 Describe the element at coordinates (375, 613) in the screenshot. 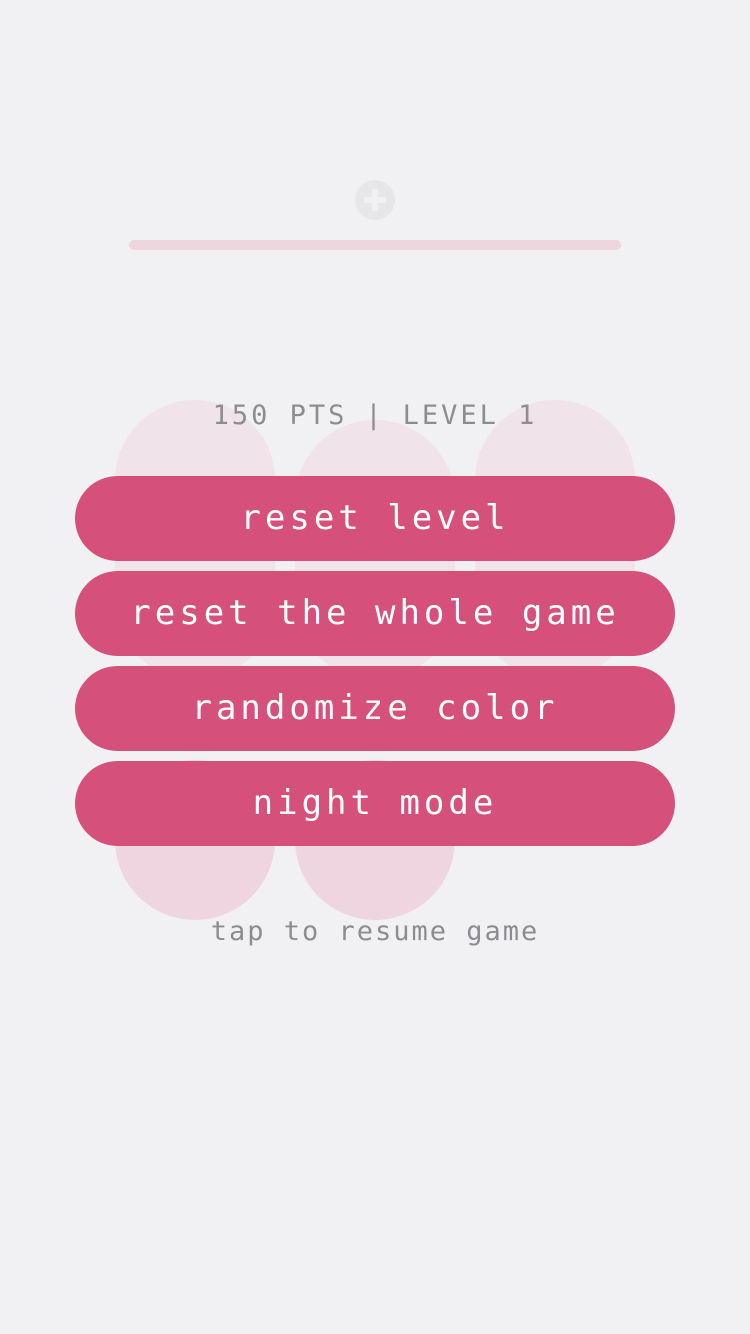

I see `reset-game-button: reset the whole game` at that location.